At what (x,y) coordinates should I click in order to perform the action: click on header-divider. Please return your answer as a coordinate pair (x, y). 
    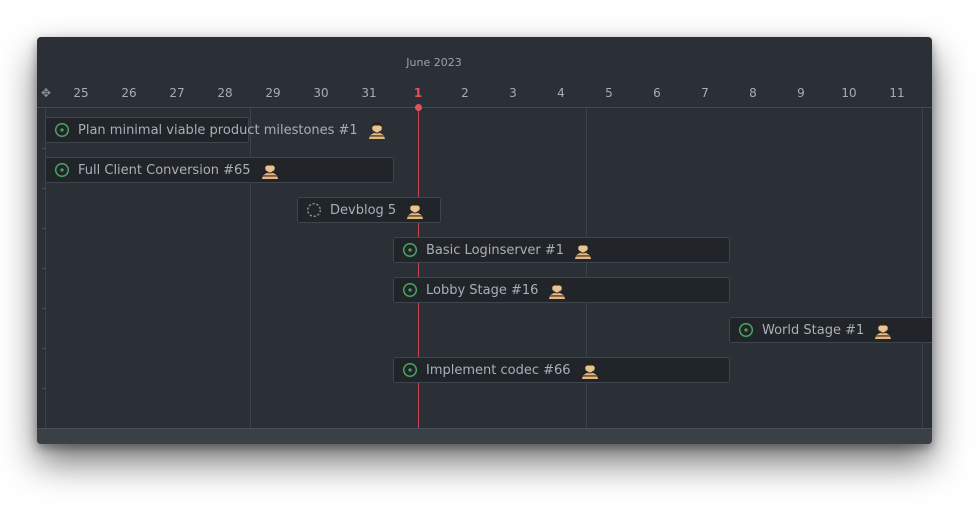
    Looking at the image, I should click on (484, 107).